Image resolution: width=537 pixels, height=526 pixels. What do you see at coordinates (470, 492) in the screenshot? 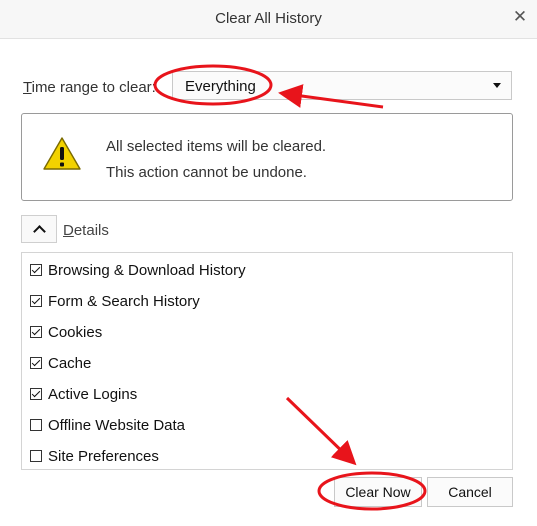
I see `cancel-button: Cancel` at bounding box center [470, 492].